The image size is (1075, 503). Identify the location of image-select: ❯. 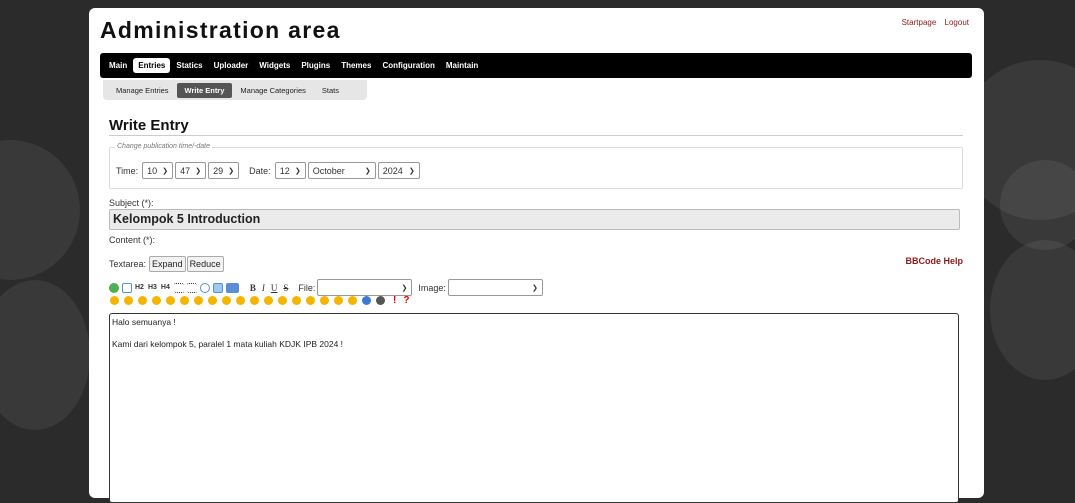
(495, 287).